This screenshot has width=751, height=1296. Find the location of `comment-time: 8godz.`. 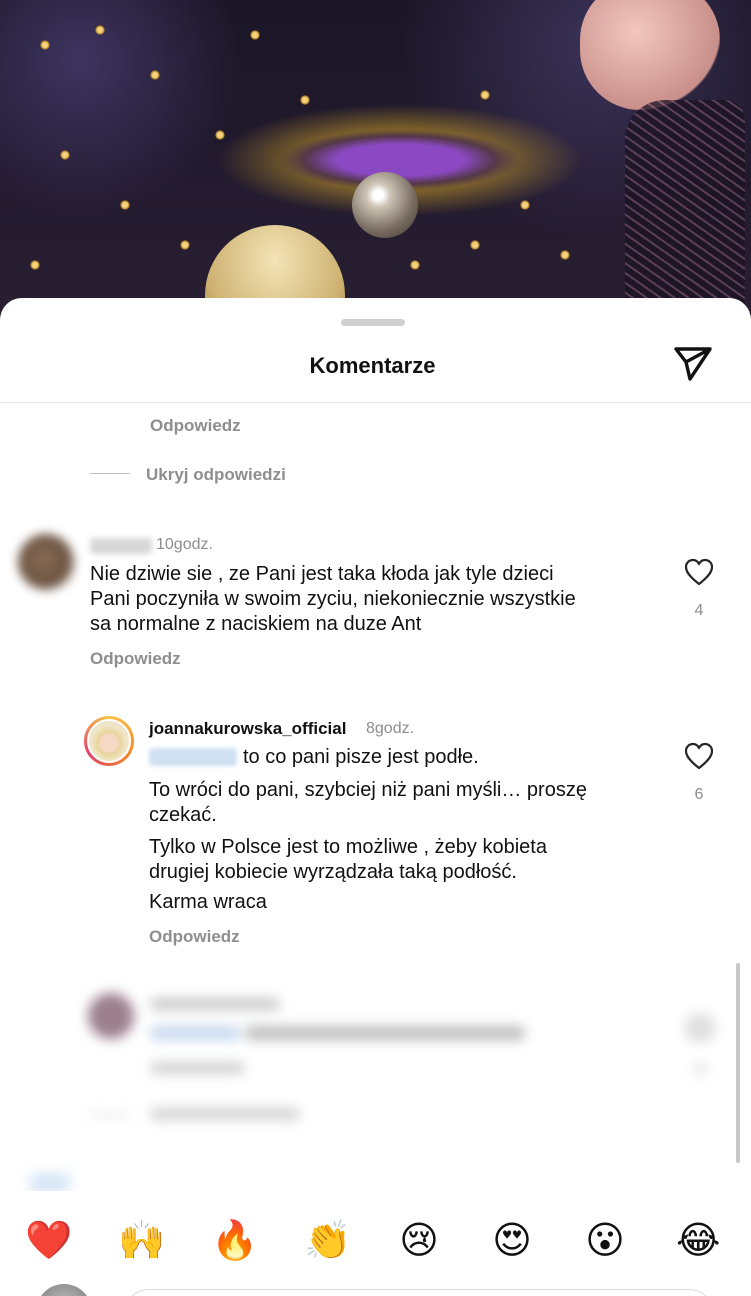

comment-time: 8godz. is located at coordinates (390, 728).